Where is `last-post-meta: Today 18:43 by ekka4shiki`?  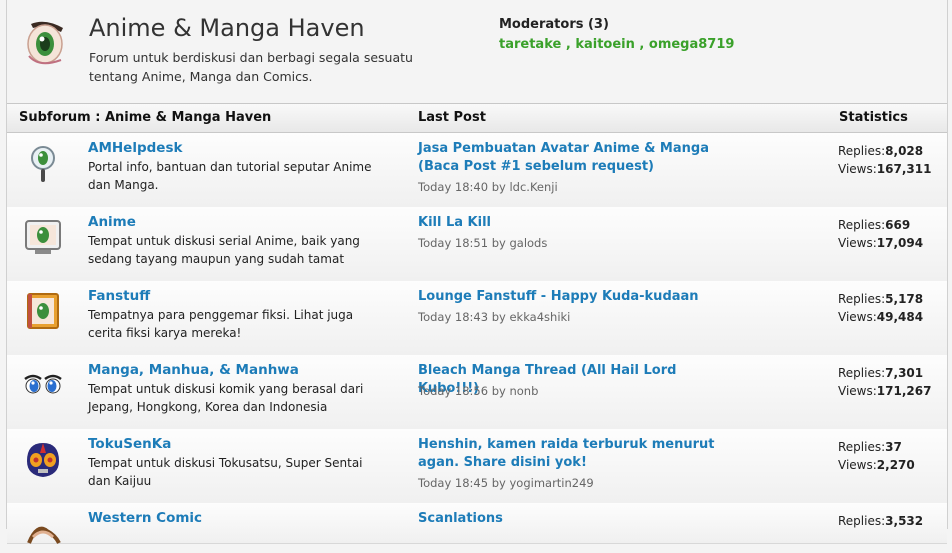
last-post-meta: Today 18:43 by ekka4shiki is located at coordinates (494, 317).